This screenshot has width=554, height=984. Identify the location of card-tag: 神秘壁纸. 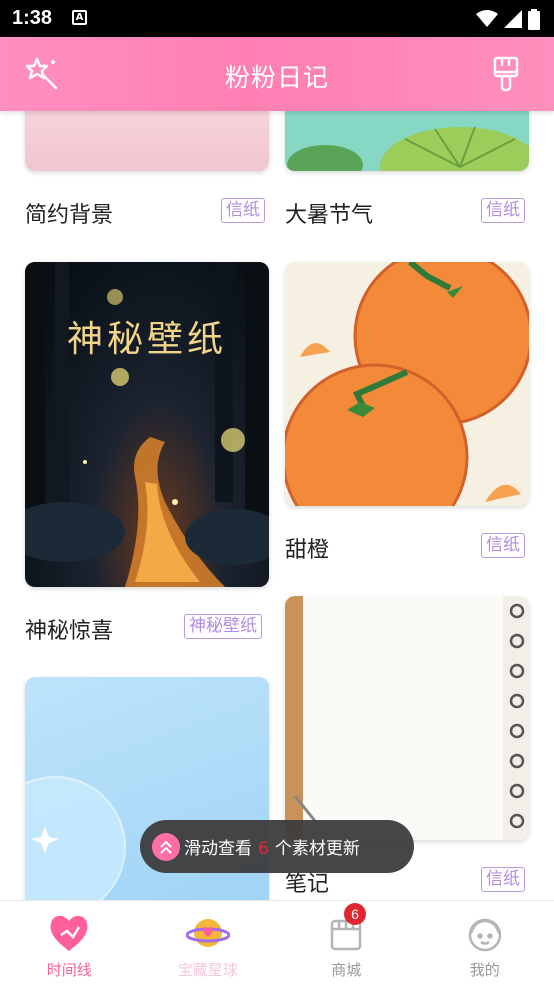
(223, 626).